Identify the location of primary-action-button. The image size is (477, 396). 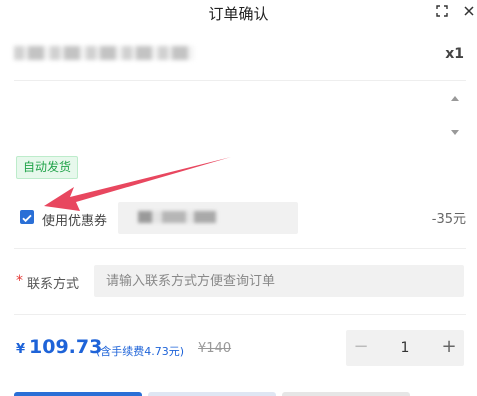
(78, 394).